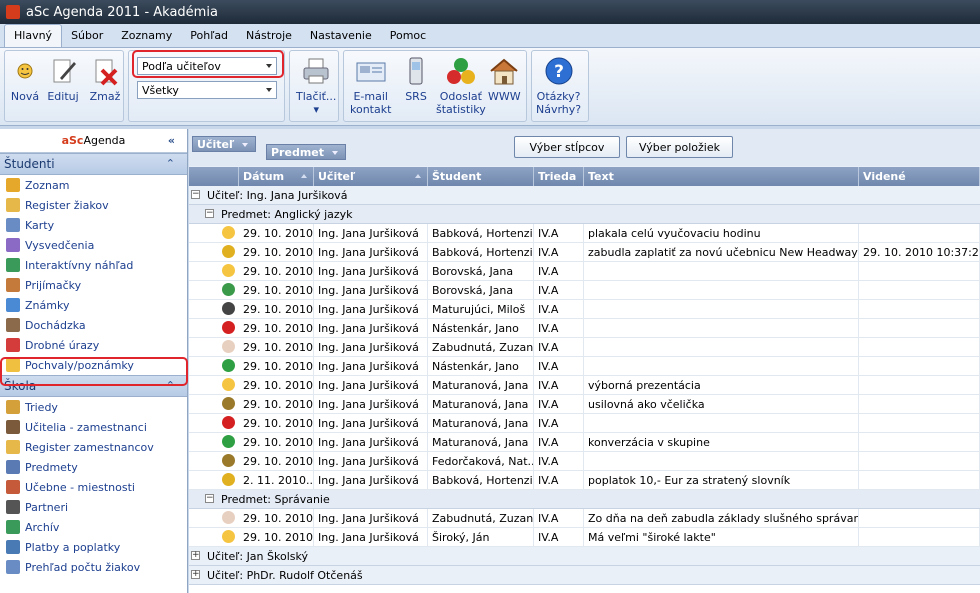 This screenshot has height=593, width=980. Describe the element at coordinates (40, 225) in the screenshot. I see `sidebar-item-label: Karty` at that location.